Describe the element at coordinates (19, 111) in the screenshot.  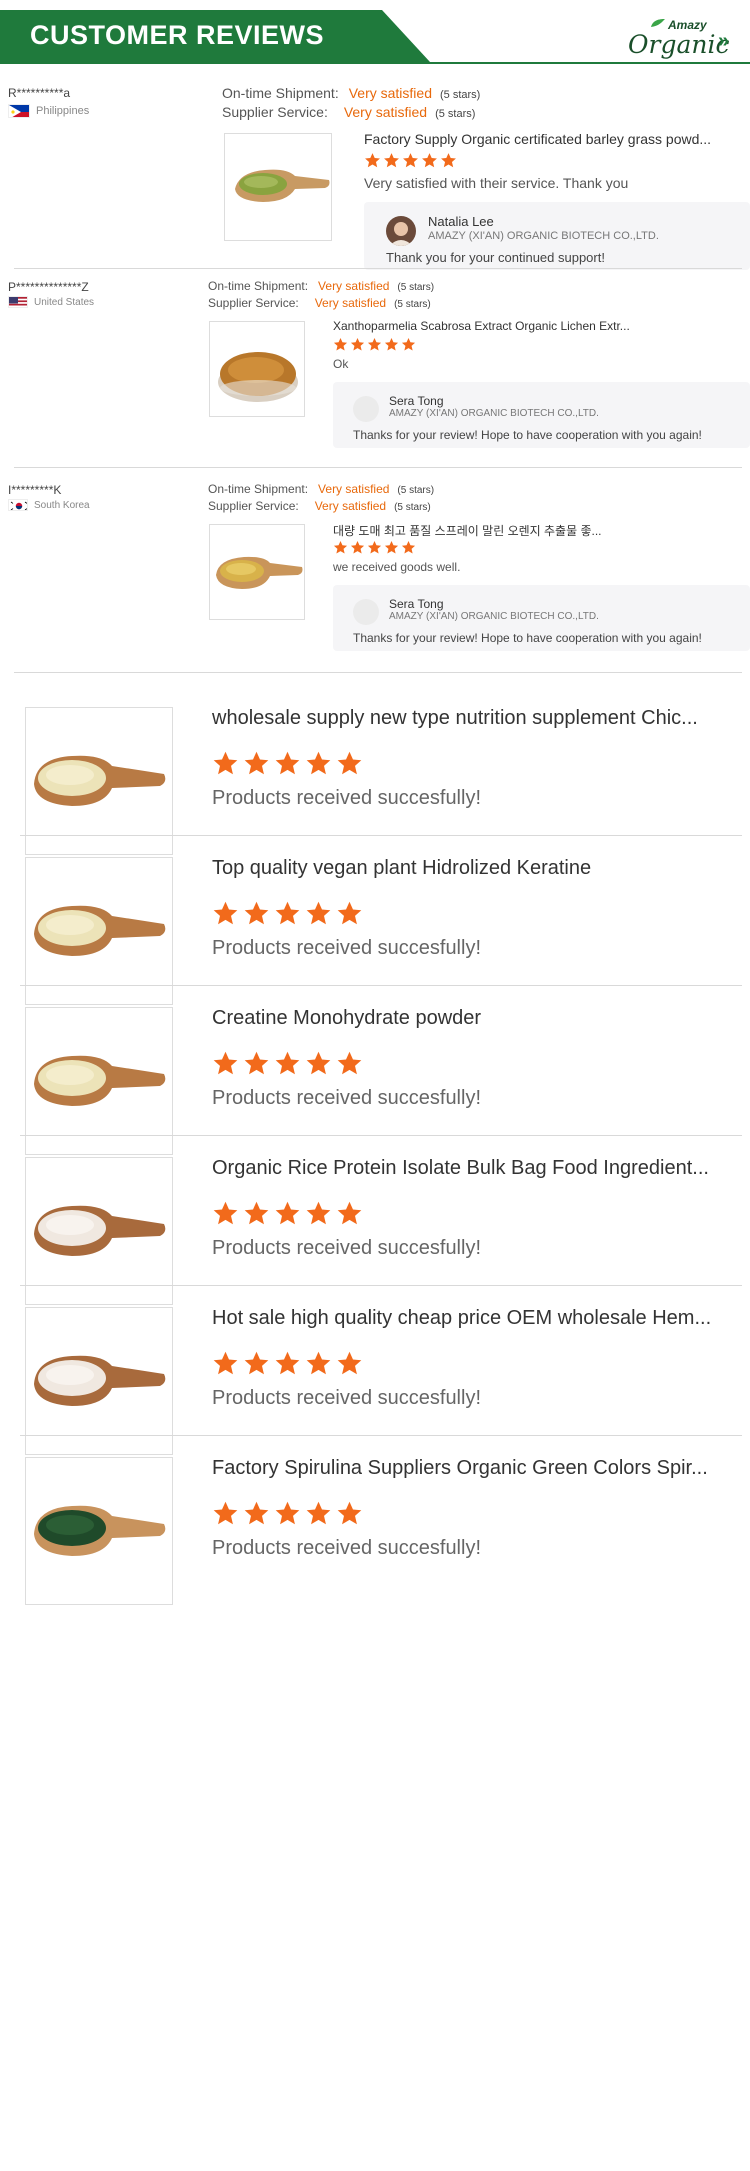
I see `philippines-flag-icon` at that location.